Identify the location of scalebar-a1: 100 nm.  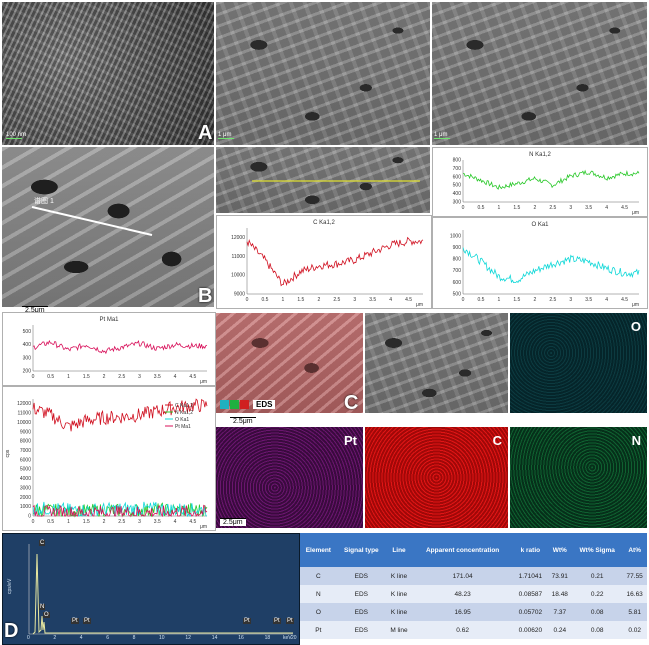
(16, 135).